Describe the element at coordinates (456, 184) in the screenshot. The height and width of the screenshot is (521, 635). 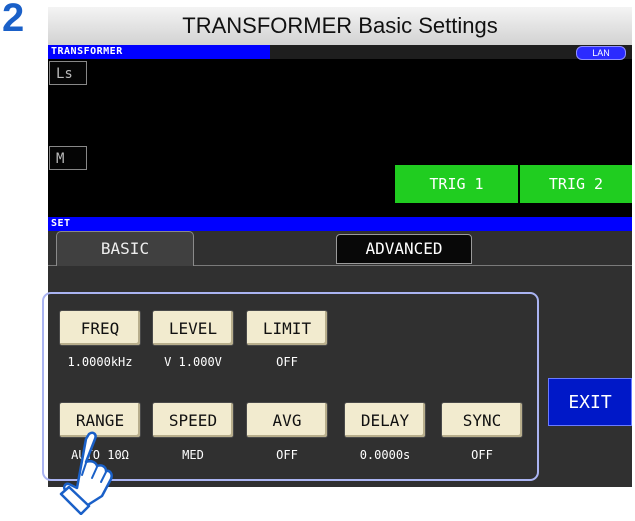
I see `trig-1-button: TRIG 1` at that location.